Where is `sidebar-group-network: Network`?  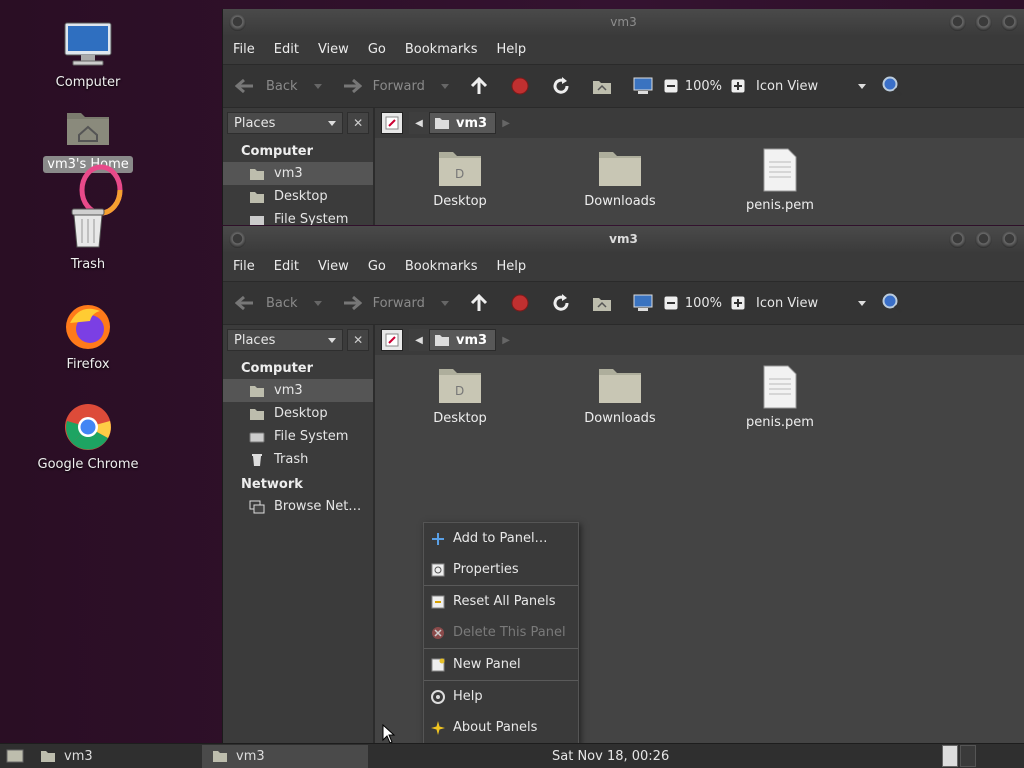 sidebar-group-network: Network is located at coordinates (272, 484).